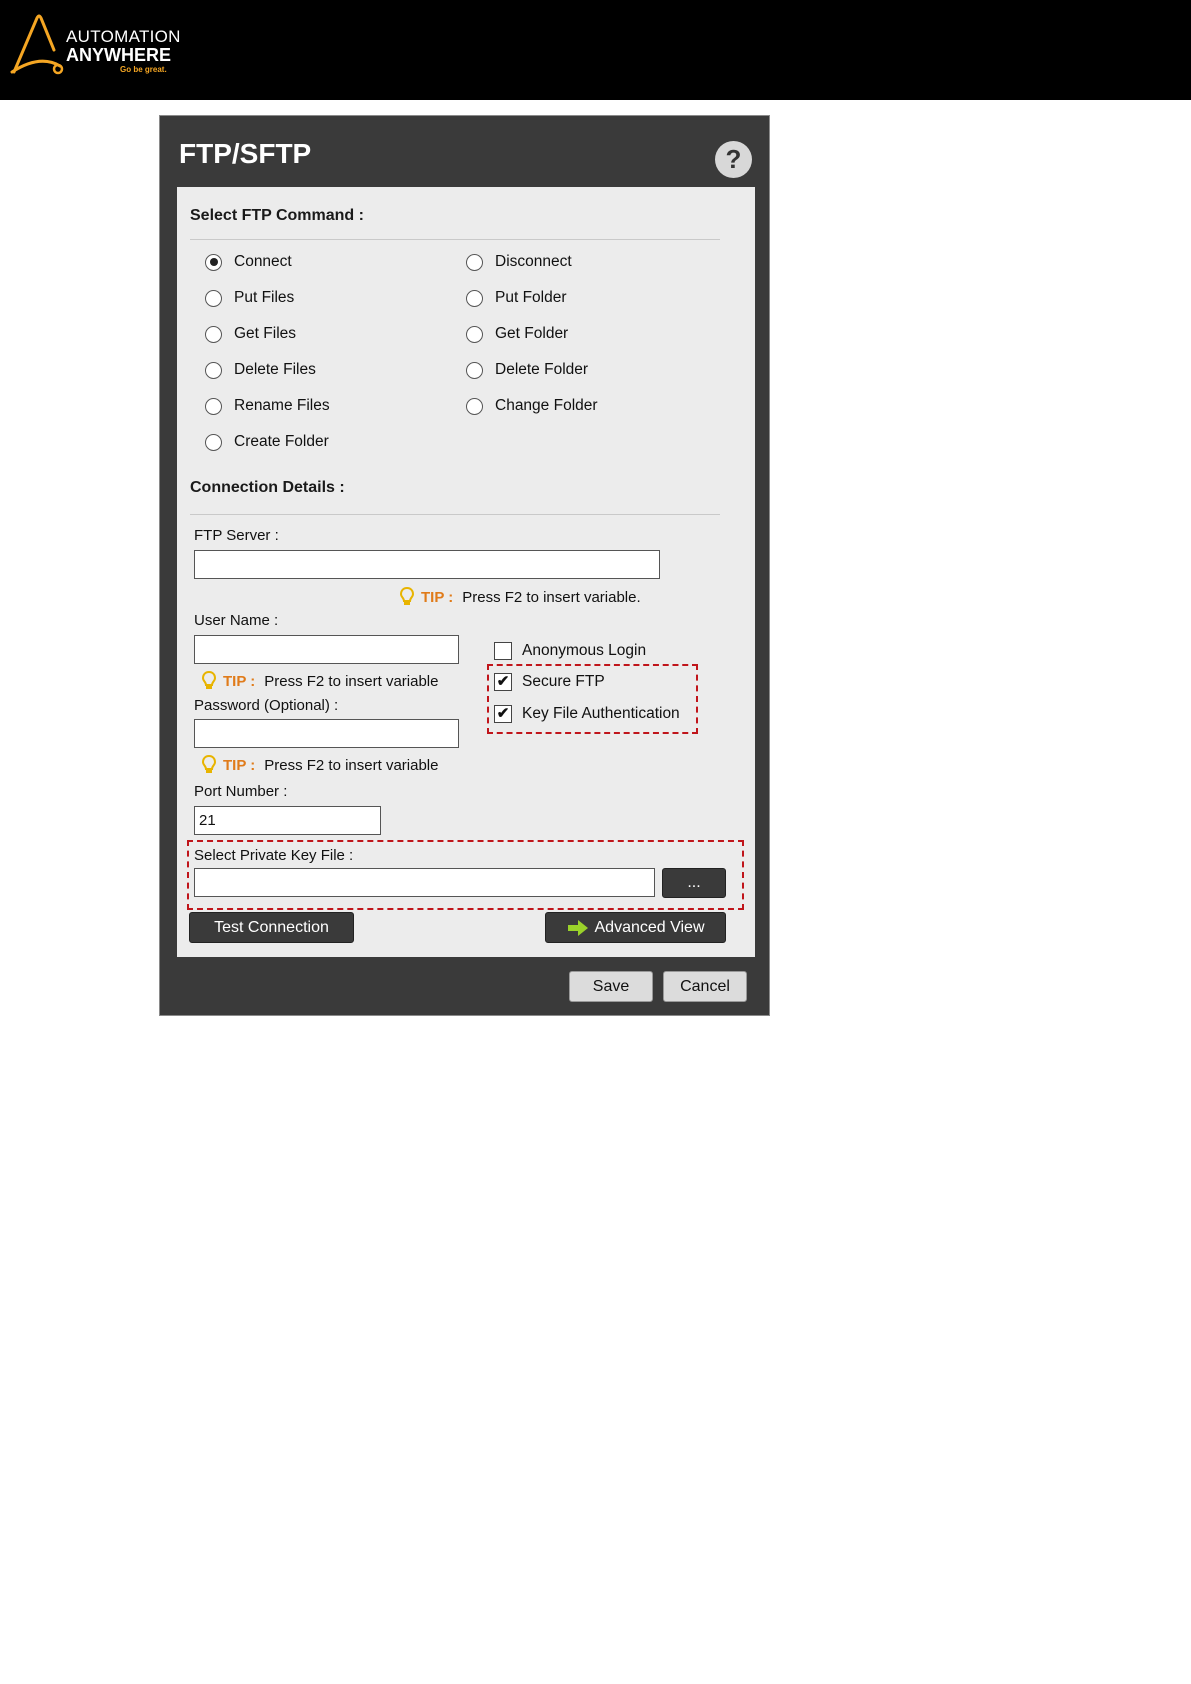 The height and width of the screenshot is (1684, 1191). What do you see at coordinates (119, 55) in the screenshot?
I see `brand-line2: ANYWHERE` at bounding box center [119, 55].